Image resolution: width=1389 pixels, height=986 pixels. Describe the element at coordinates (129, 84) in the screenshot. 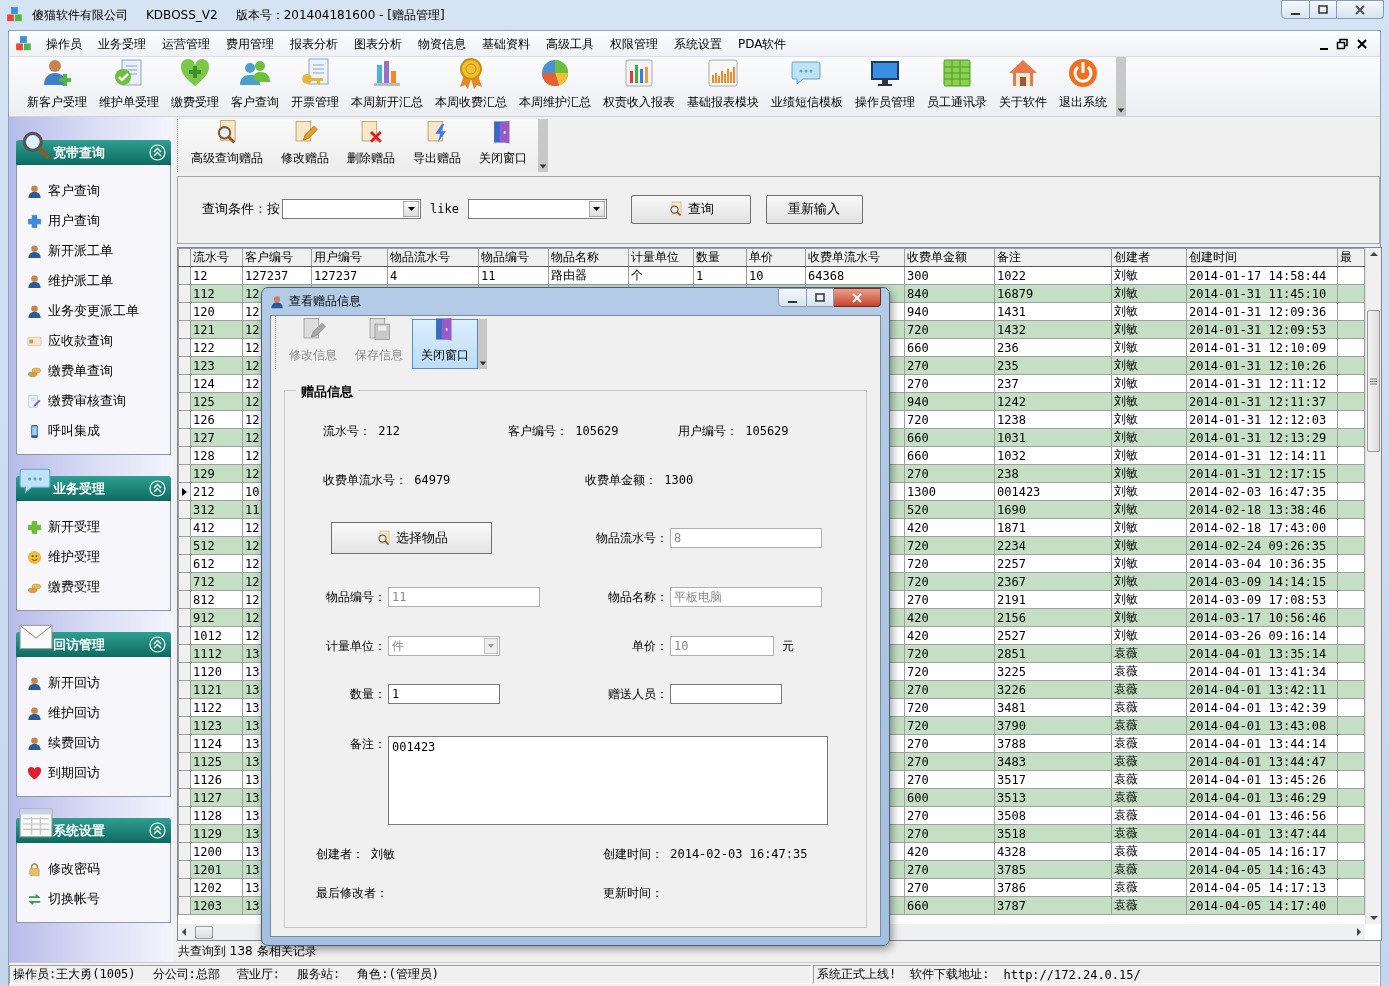

I see `toolbar-button: 维护单受理` at that location.